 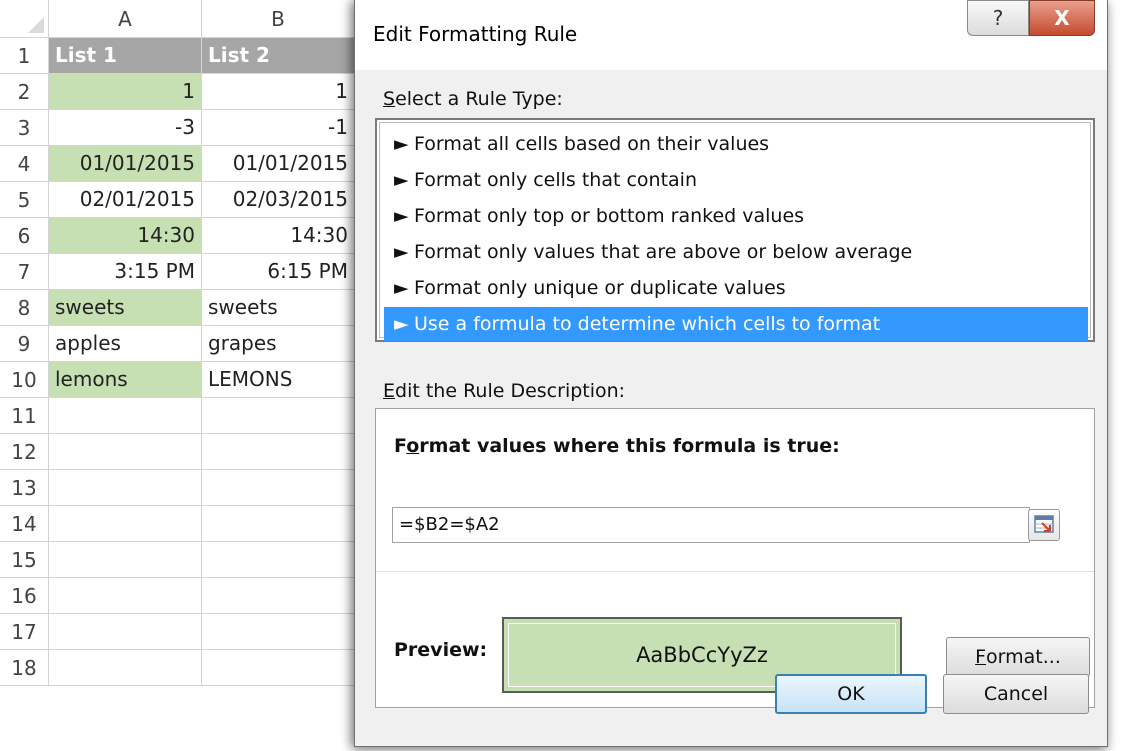 What do you see at coordinates (125, 56) in the screenshot?
I see `grid-cell: List 1` at bounding box center [125, 56].